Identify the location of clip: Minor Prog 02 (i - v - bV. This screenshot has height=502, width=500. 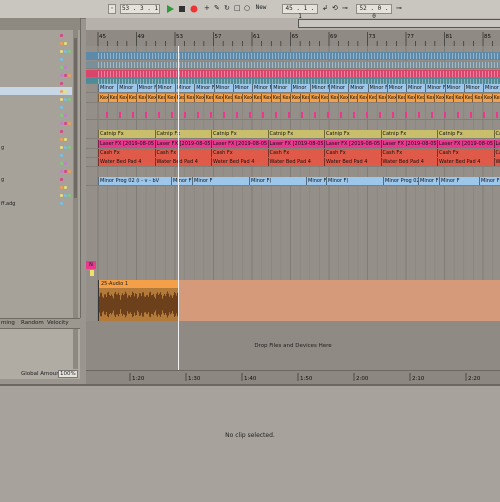
(134, 181).